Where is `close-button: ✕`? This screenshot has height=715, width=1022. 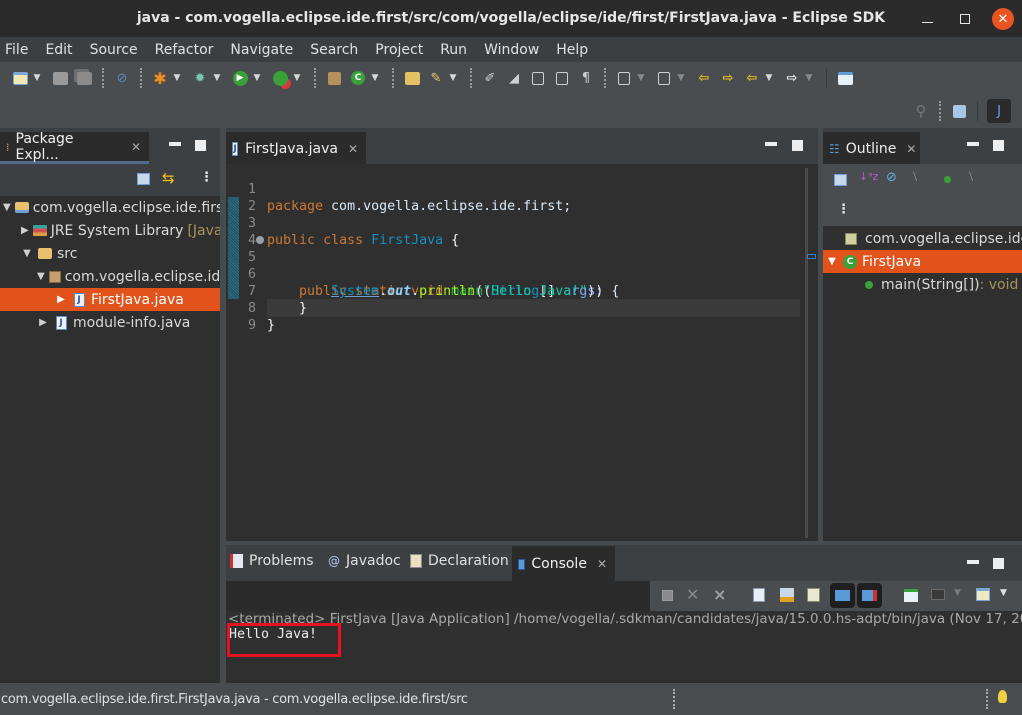 close-button: ✕ is located at coordinates (1003, 19).